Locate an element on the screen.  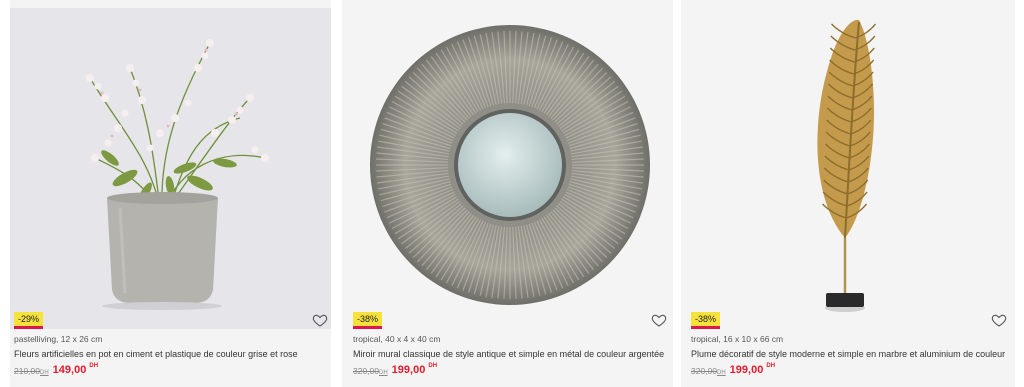
price-row: 210,00DH 149,00 DH is located at coordinates (56, 369).